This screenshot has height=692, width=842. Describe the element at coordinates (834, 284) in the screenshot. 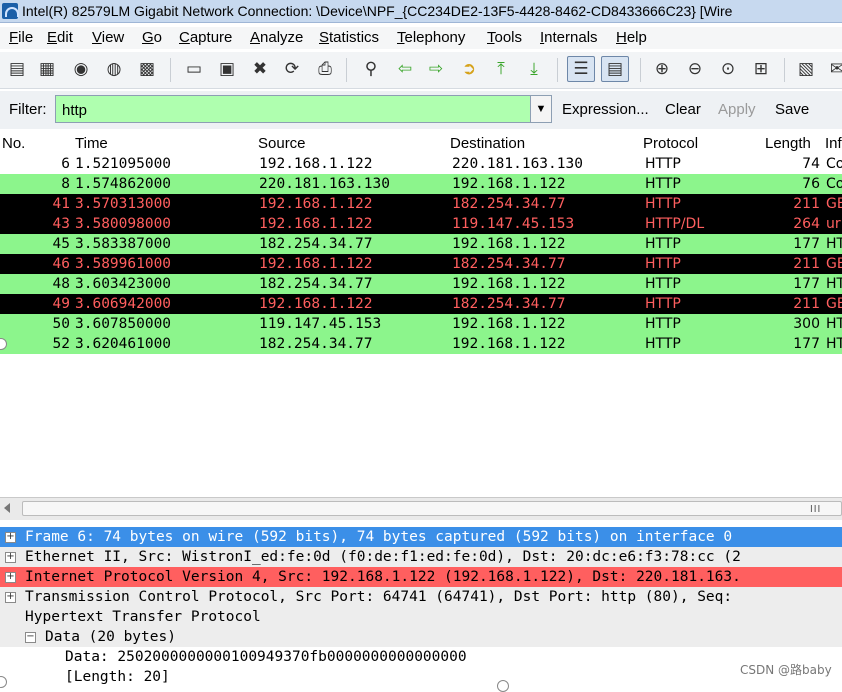

I see `packet-info: HT` at that location.